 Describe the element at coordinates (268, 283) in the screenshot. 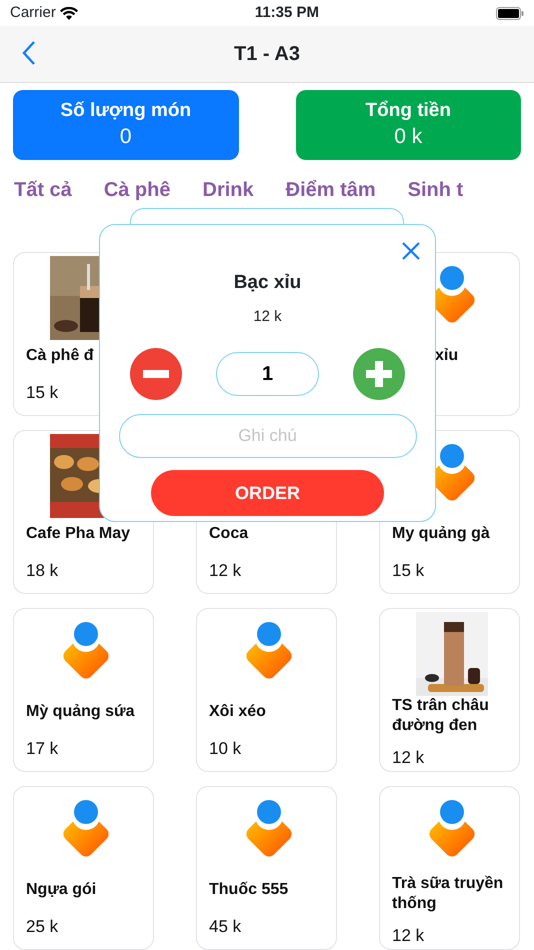

I see `dialog-title: Bạc xỉu` at that location.